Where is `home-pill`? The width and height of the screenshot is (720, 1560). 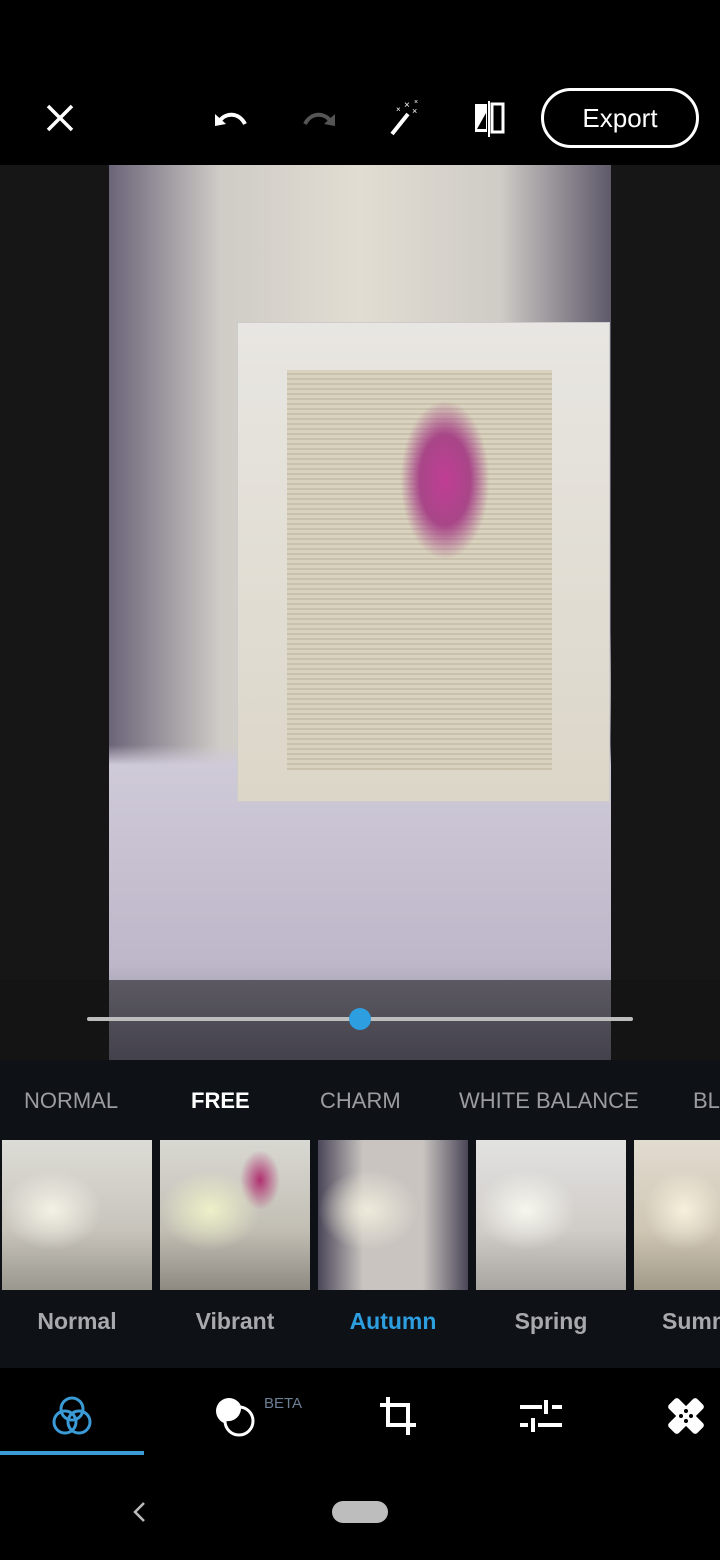 home-pill is located at coordinates (360, 1512).